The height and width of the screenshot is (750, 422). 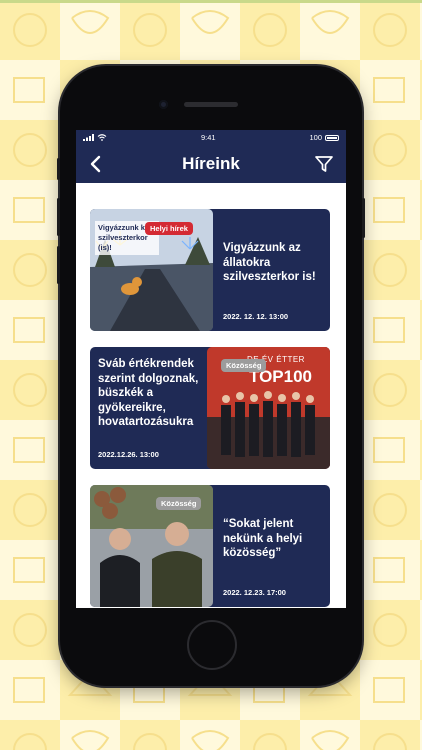 I want to click on status-bar: 9:41 100, so click(x=211, y=137).